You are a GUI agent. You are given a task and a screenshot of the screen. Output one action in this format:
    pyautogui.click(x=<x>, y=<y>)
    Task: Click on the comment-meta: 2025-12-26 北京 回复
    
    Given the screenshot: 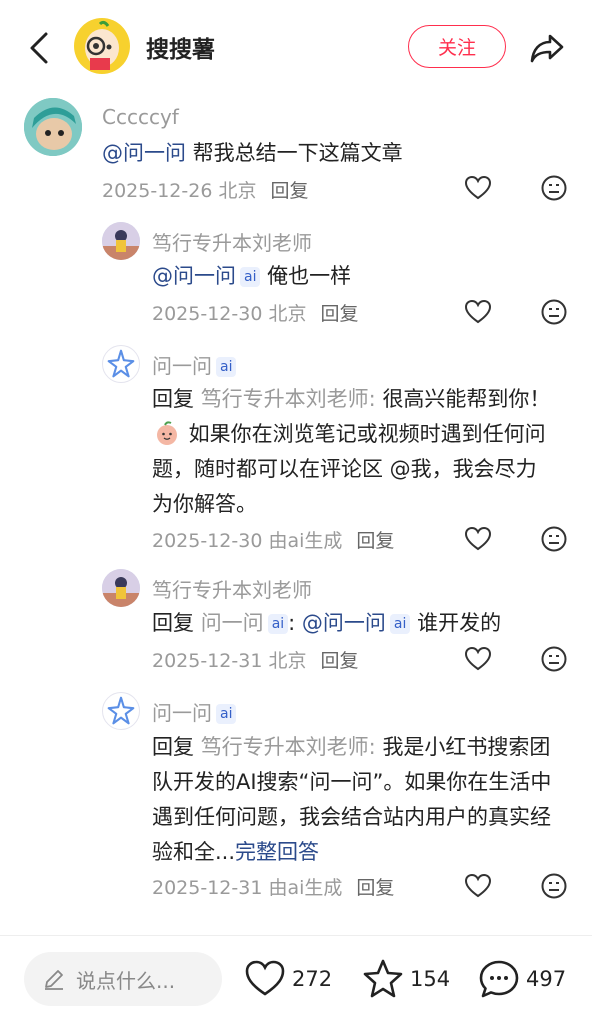 What is the action you would take?
    pyautogui.click(x=205, y=189)
    